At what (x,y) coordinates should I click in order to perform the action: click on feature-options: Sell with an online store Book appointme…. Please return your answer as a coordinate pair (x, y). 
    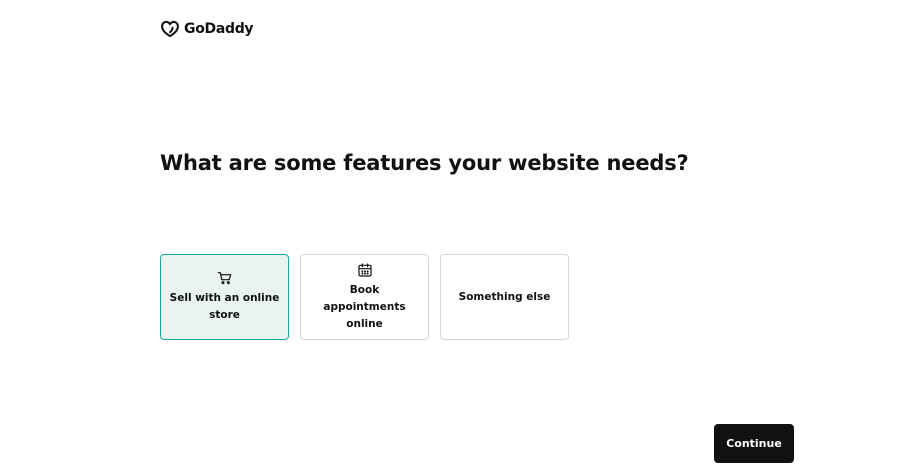
    Looking at the image, I should click on (364, 297).